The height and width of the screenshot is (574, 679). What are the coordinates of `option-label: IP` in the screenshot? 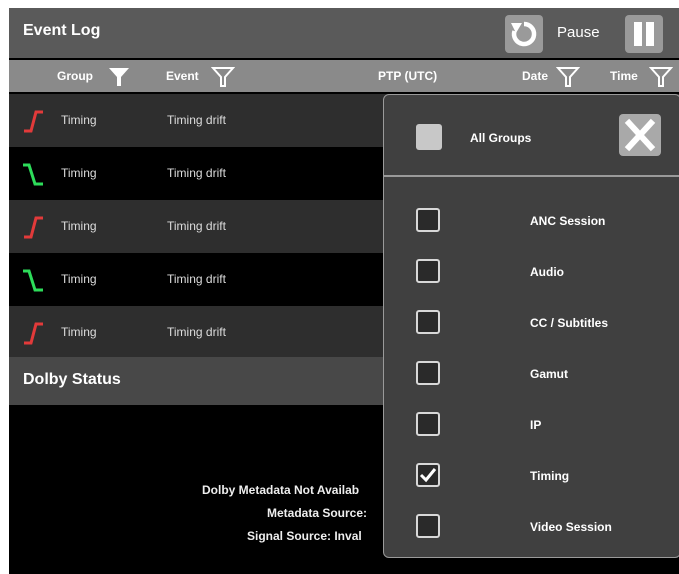 It's located at (536, 425).